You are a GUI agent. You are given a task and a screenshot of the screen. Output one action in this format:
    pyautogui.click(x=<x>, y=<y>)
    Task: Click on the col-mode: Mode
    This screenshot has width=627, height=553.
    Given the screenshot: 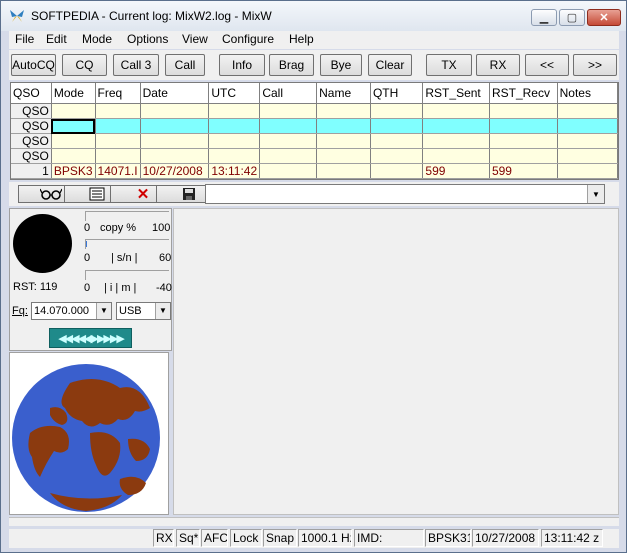 What is the action you would take?
    pyautogui.click(x=73, y=93)
    